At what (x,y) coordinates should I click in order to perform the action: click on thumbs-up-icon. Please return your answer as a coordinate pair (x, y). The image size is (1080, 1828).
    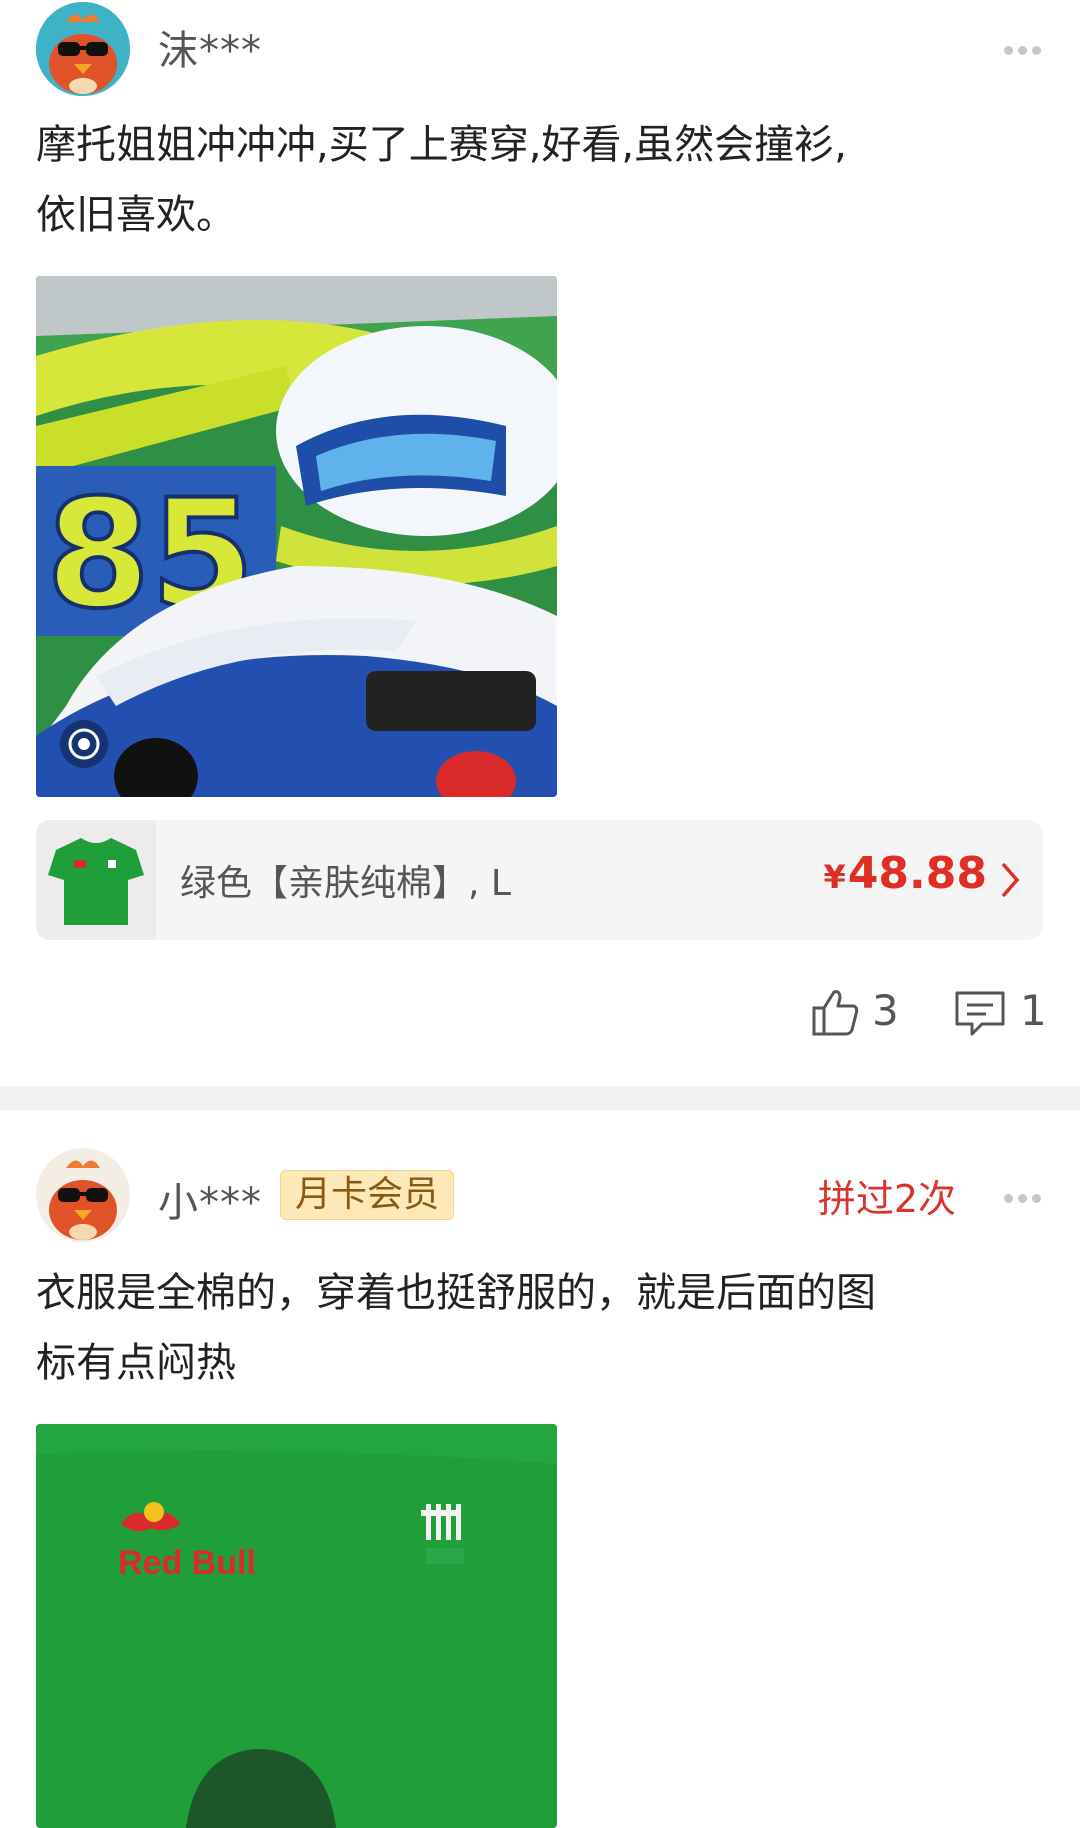
    Looking at the image, I should click on (835, 1013).